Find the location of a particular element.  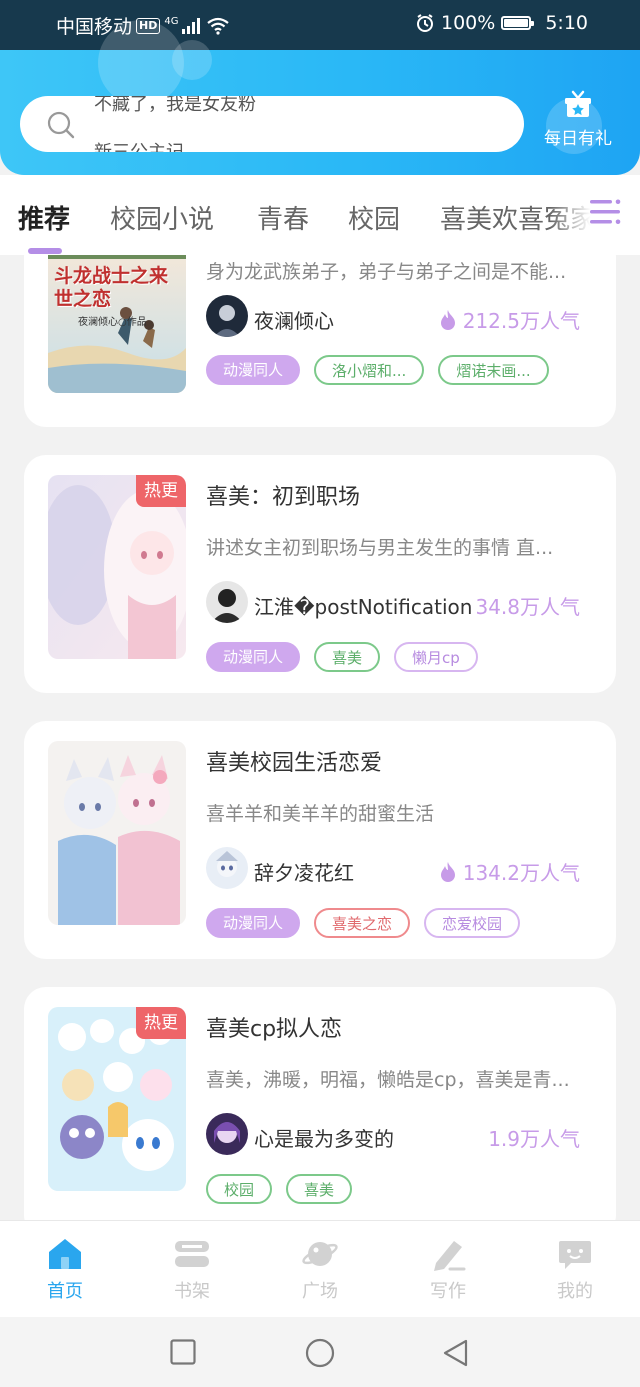

nav-bookshelf: 书架 is located at coordinates (192, 1270).